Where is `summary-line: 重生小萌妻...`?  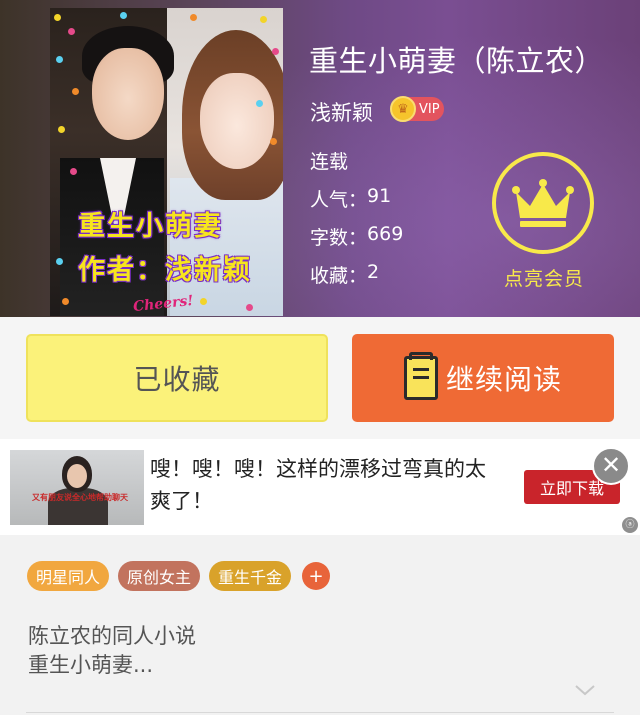 summary-line: 重生小萌妻... is located at coordinates (91, 665).